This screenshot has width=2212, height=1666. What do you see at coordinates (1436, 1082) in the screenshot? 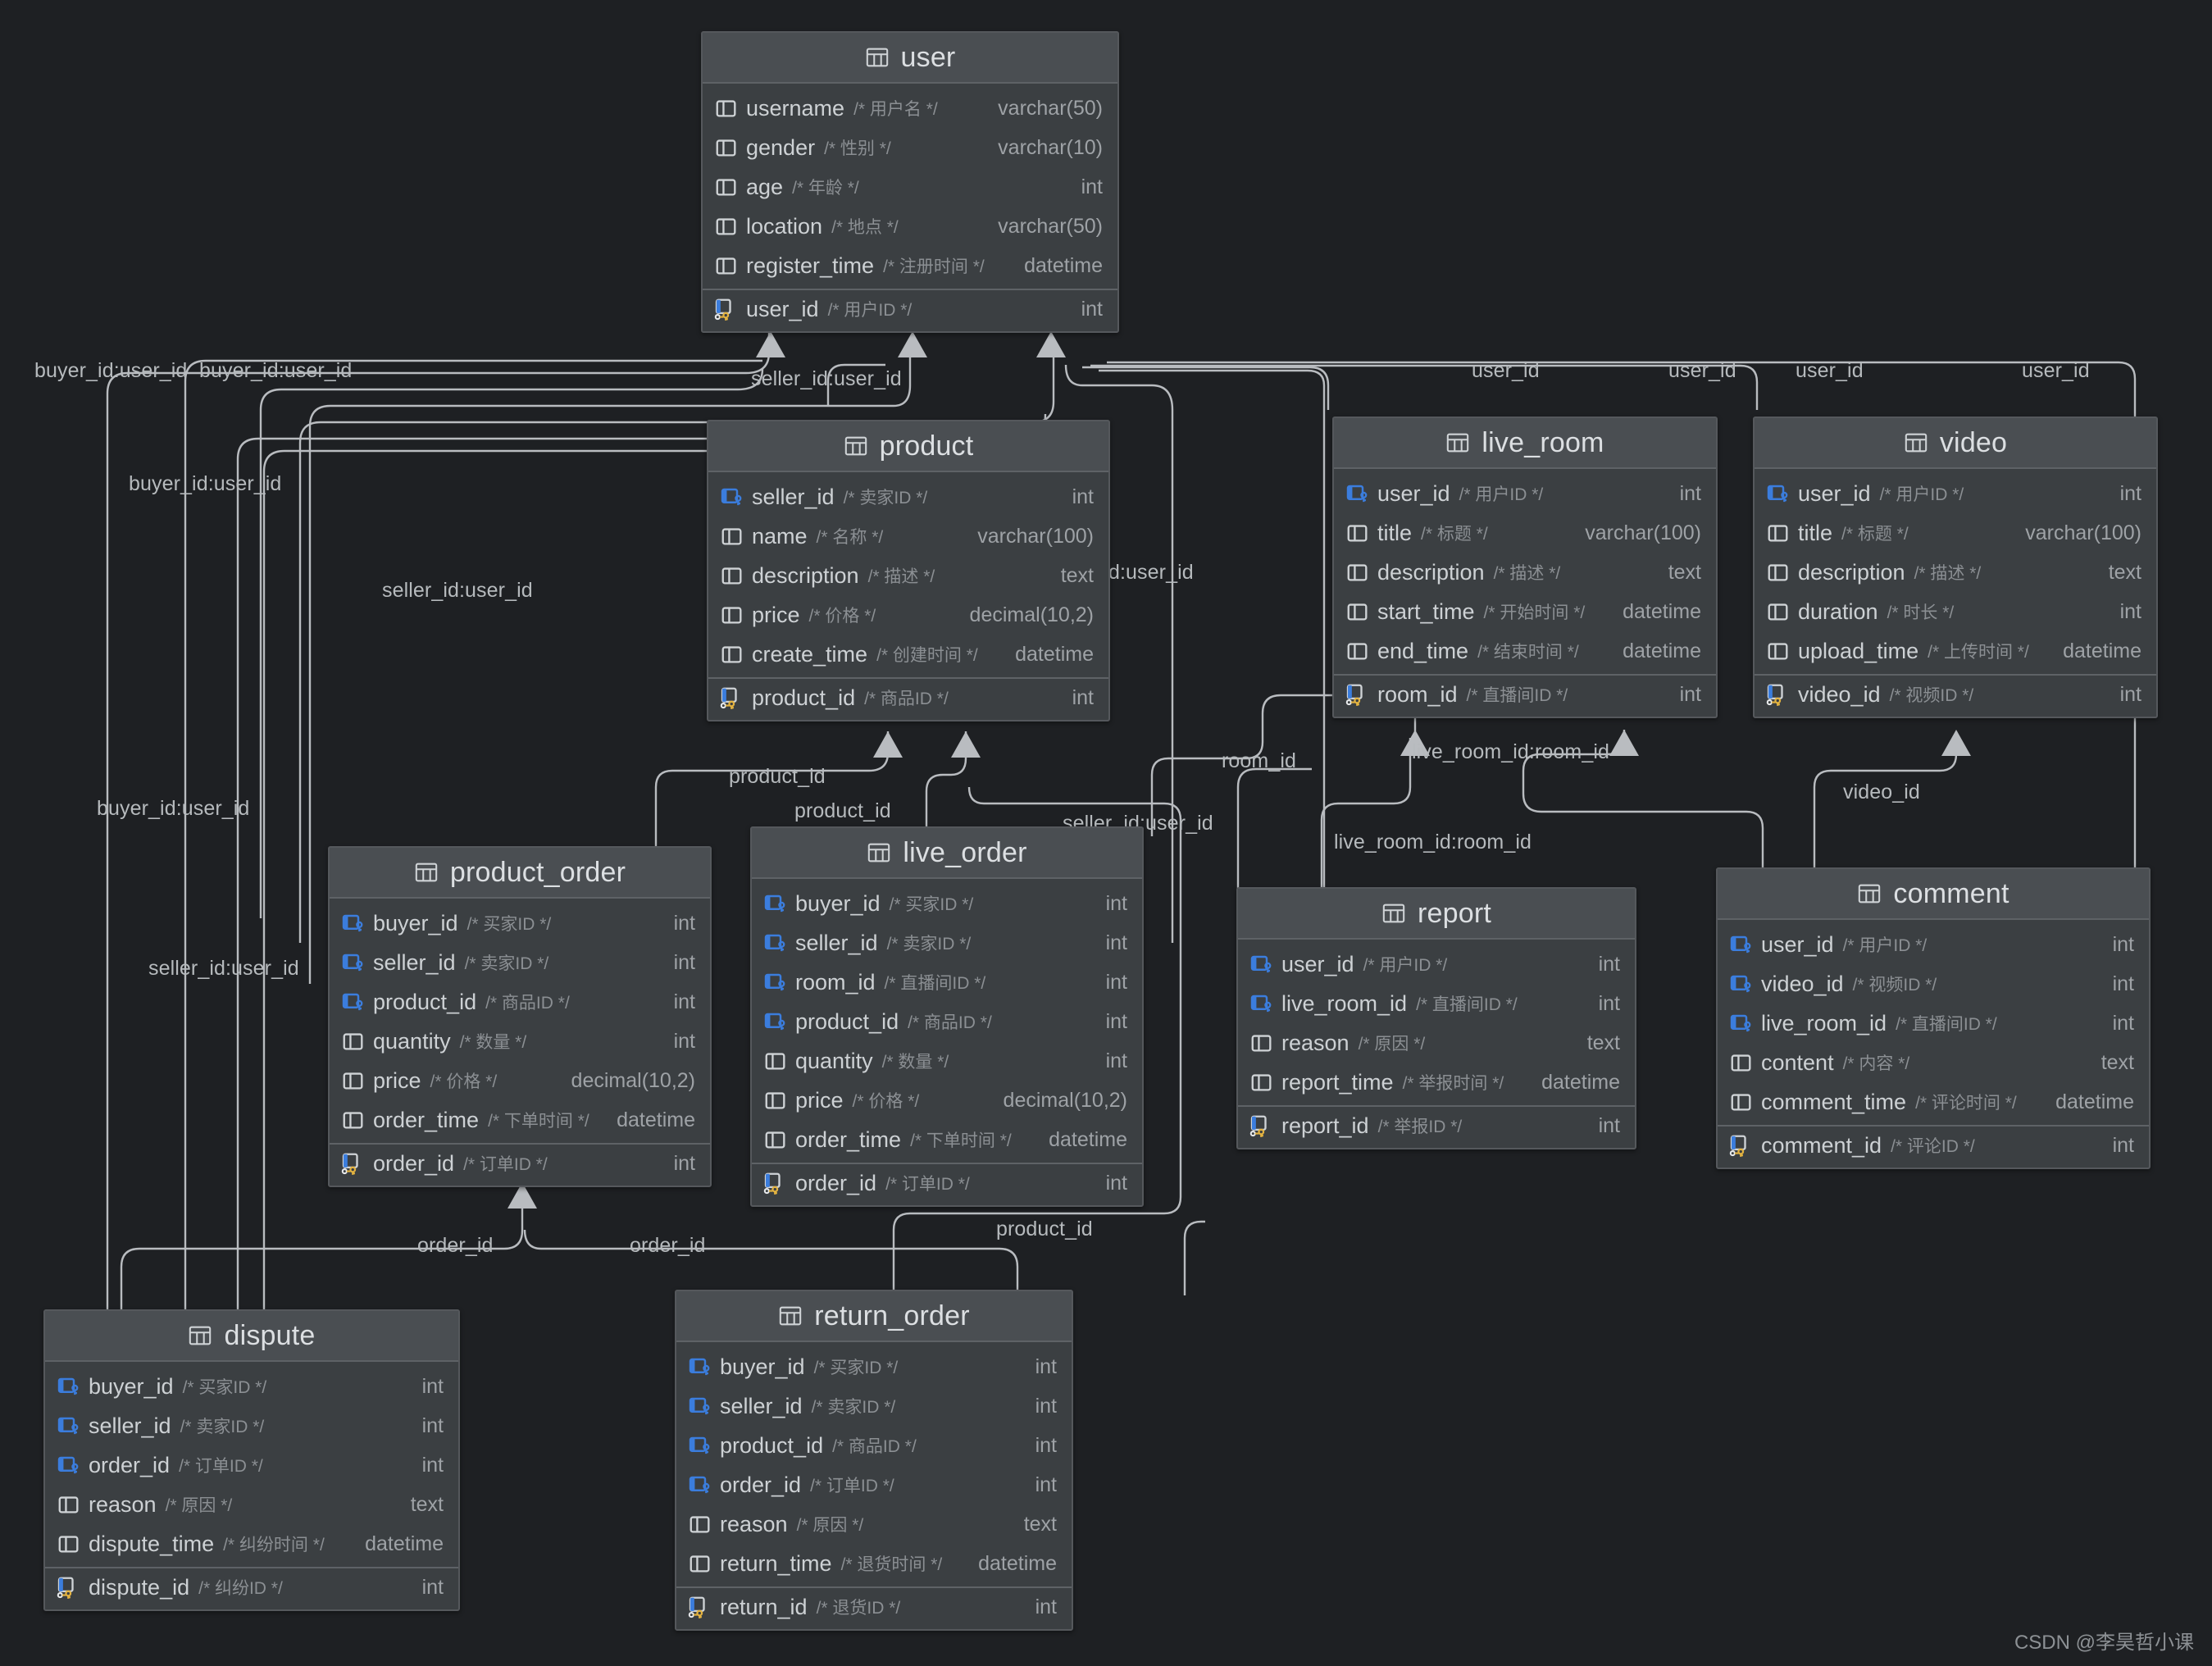
I see `column-row: report_time /* 举报时间 */ datetime` at bounding box center [1436, 1082].